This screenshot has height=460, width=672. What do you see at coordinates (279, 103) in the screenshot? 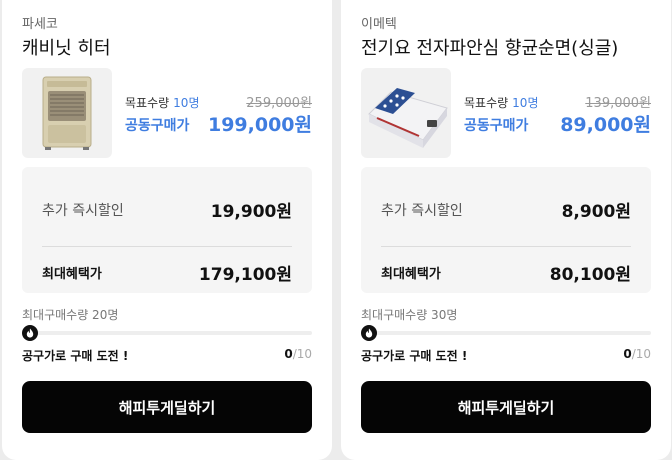
I see `original-price: 259,000원` at bounding box center [279, 103].